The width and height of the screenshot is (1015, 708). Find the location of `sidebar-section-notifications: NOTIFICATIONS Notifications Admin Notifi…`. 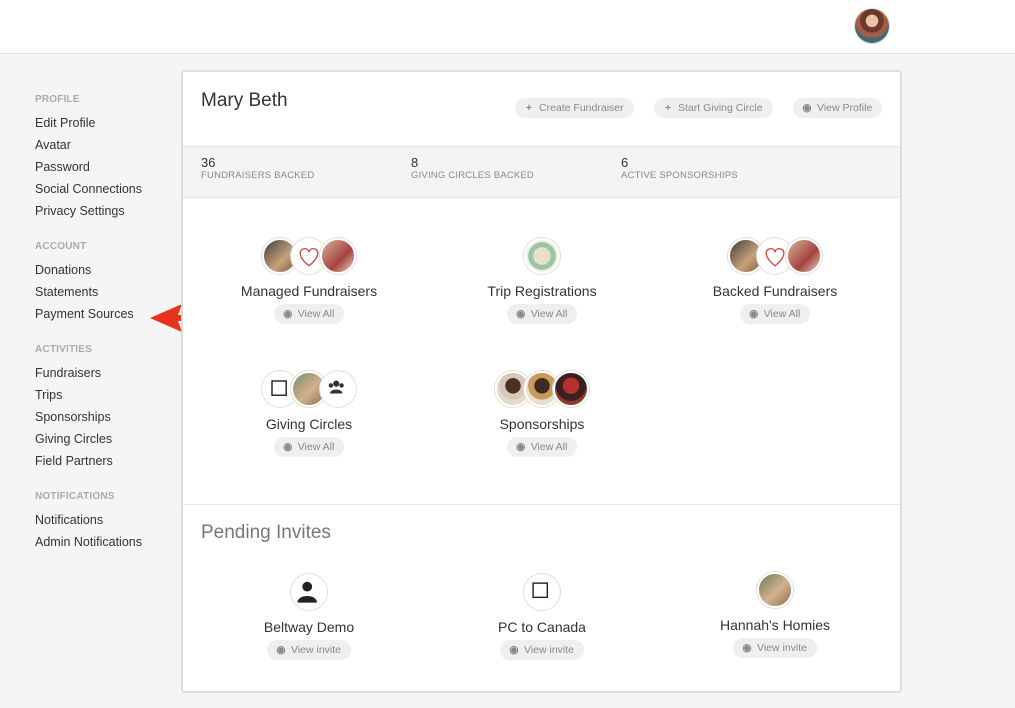

sidebar-section-notifications: NOTIFICATIONS Notifications Admin Notifi… is located at coordinates (105, 522).